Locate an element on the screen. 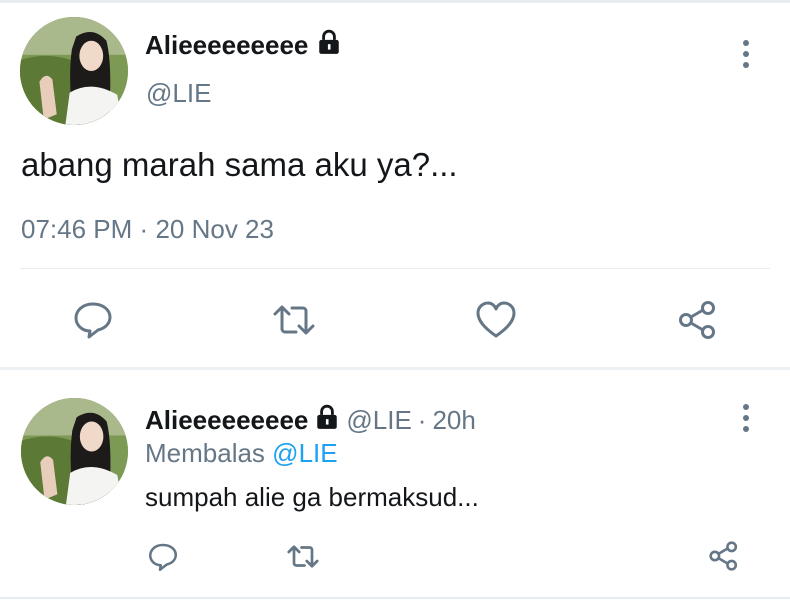 The width and height of the screenshot is (790, 600). display-name: Alieeeeeeeee is located at coordinates (243, 45).